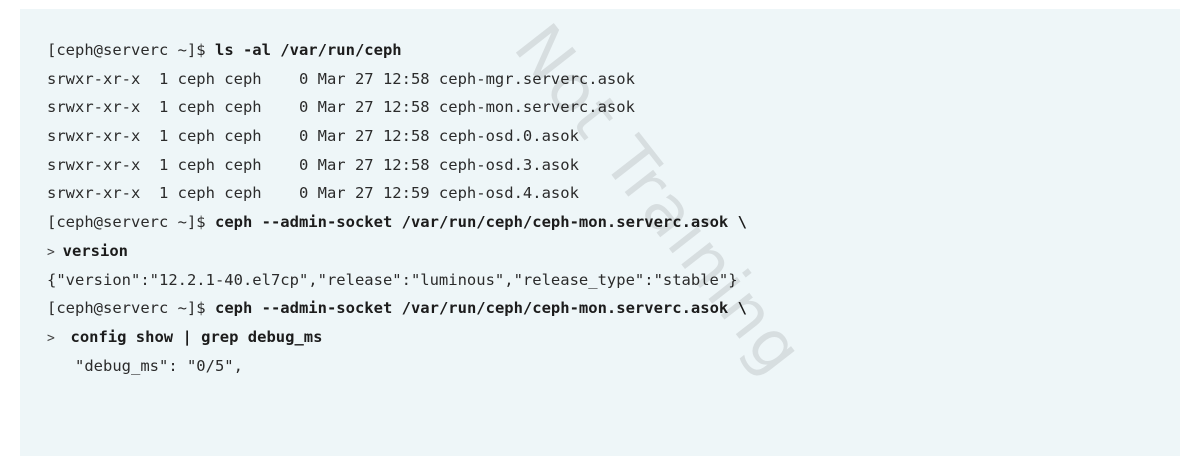 The image size is (1195, 457). Describe the element at coordinates (145, 365) in the screenshot. I see `output-line: "debug_ms": "0/5",` at that location.